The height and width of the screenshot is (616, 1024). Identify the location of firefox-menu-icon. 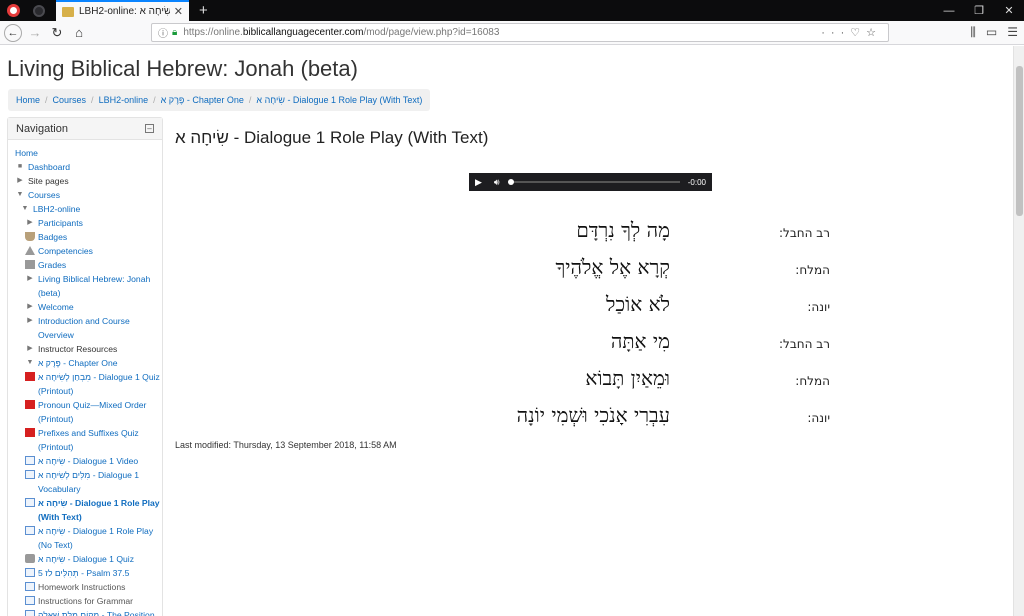
(13, 10).